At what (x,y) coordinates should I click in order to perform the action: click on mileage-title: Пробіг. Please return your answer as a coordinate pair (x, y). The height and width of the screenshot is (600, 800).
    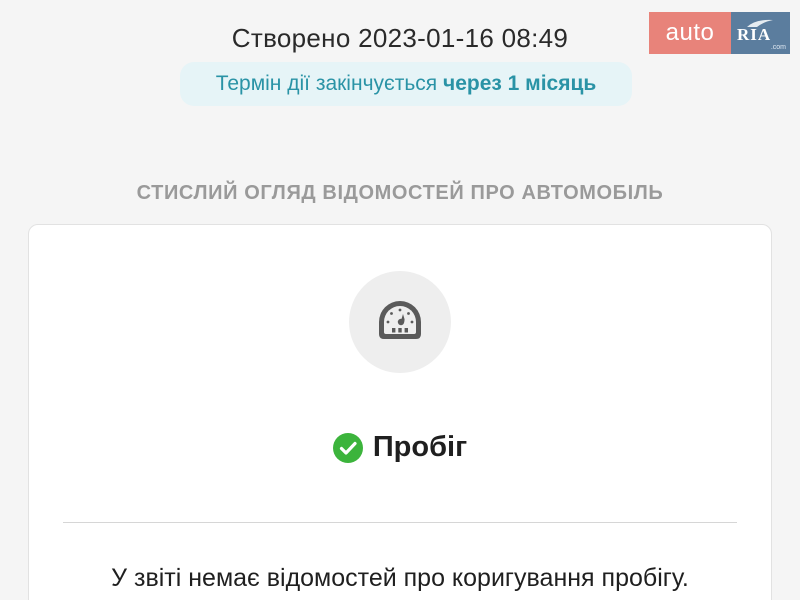
    Looking at the image, I should click on (420, 447).